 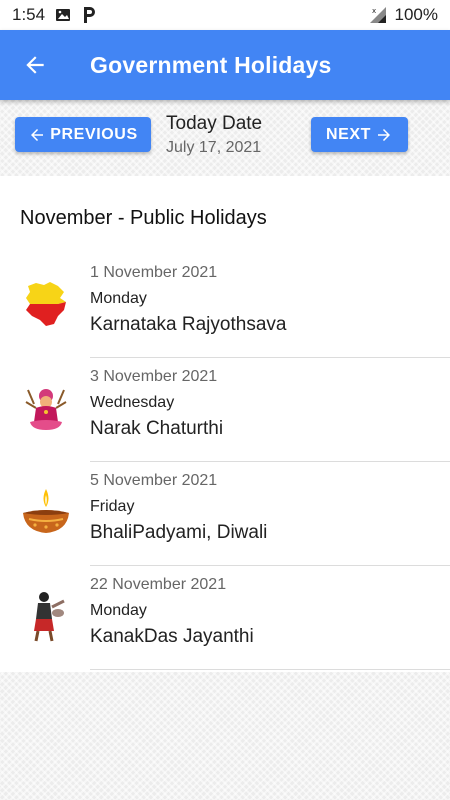 I want to click on diya-lamp-icon, so click(x=46, y=512).